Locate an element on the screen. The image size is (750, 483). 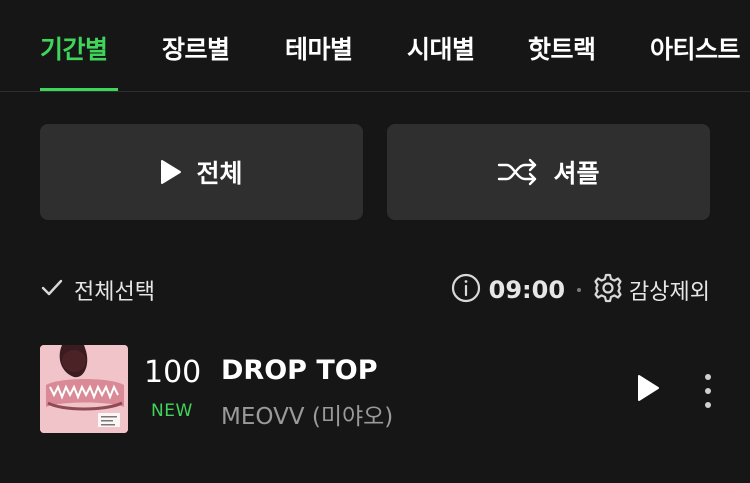
album-art is located at coordinates (84, 389).